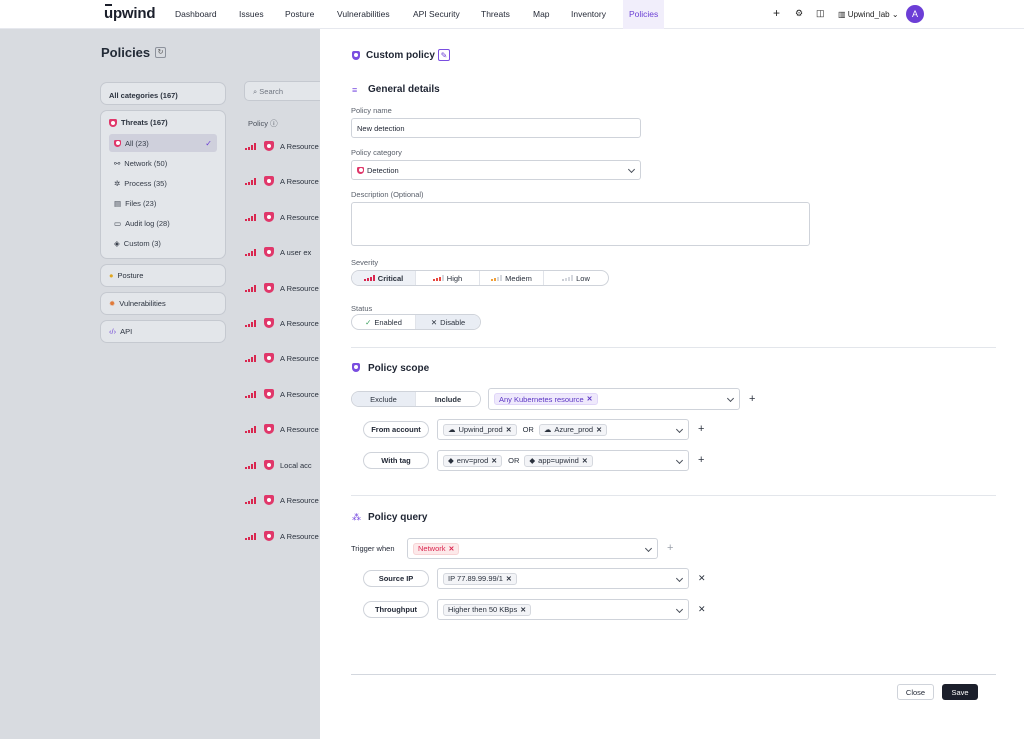 The height and width of the screenshot is (739, 1024). I want to click on api-category: ‹/› API, so click(163, 331).